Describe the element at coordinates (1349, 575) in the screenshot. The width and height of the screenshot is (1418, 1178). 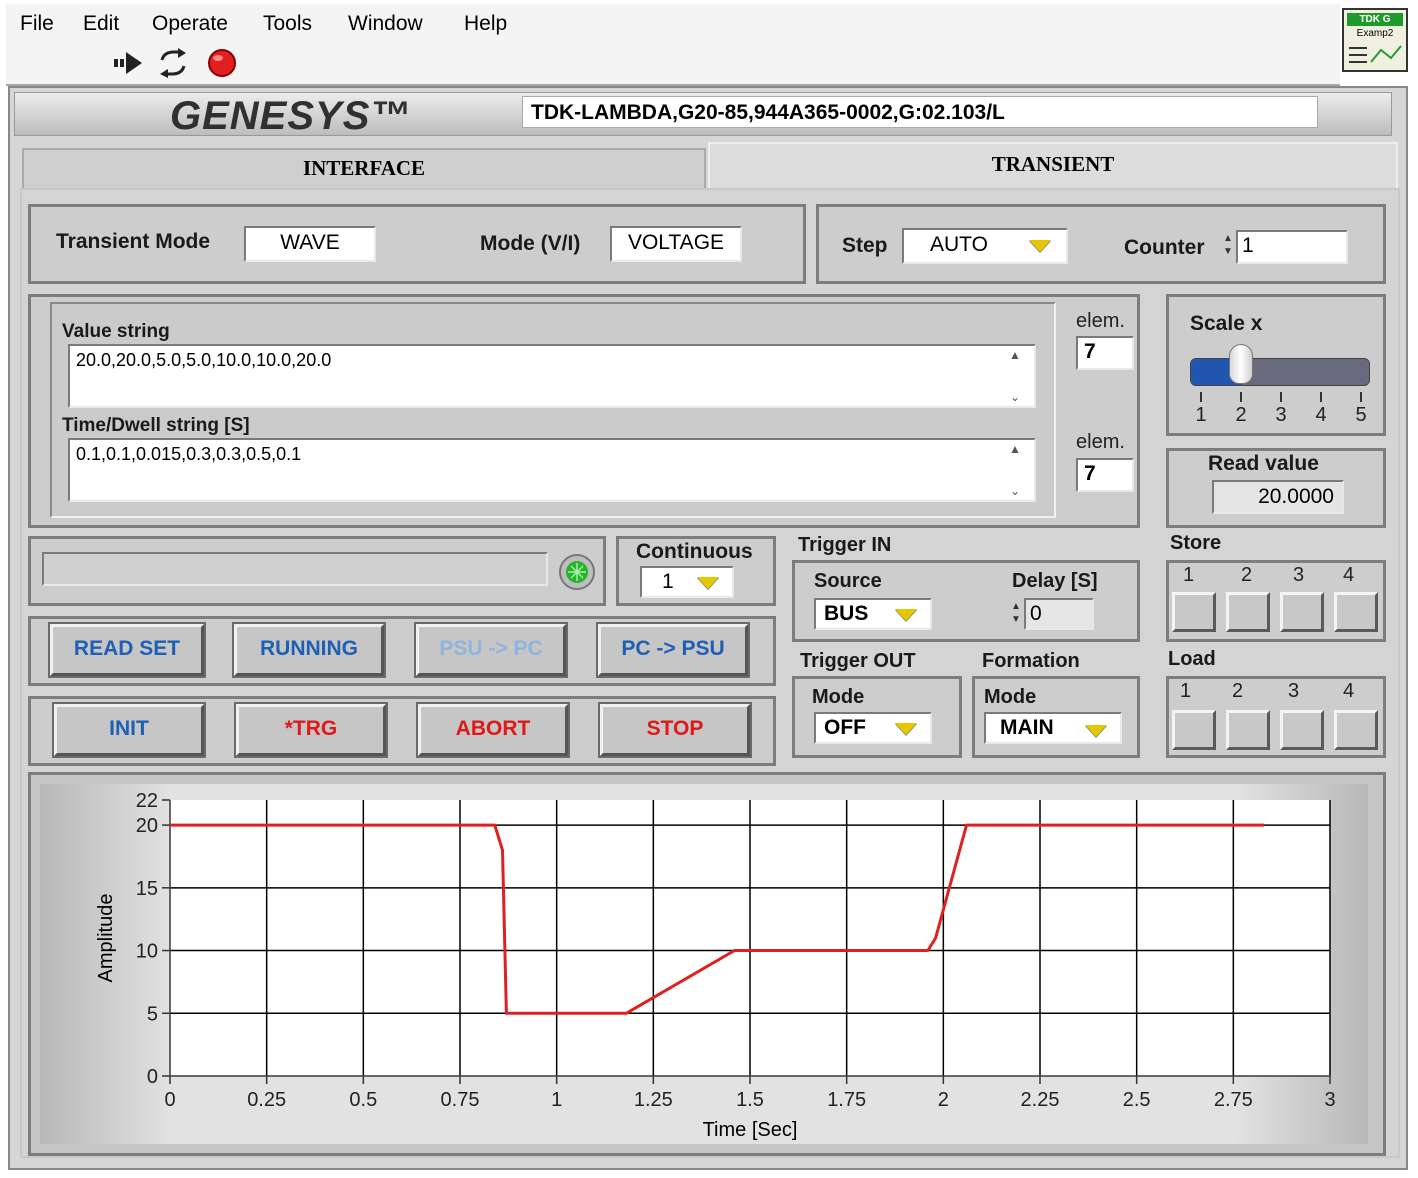
I see `store-slot-label: 4` at that location.